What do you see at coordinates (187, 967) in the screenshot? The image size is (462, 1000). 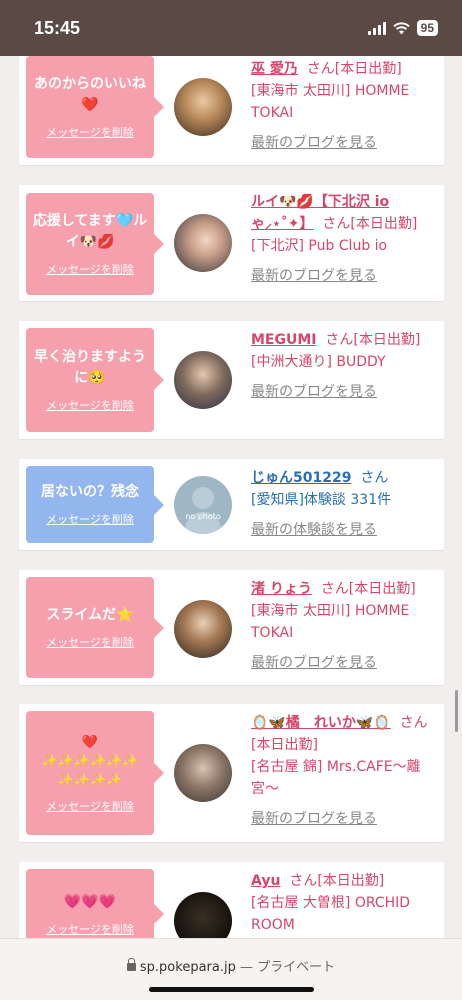 I see `url-domain: sp.pokepara.jp` at bounding box center [187, 967].